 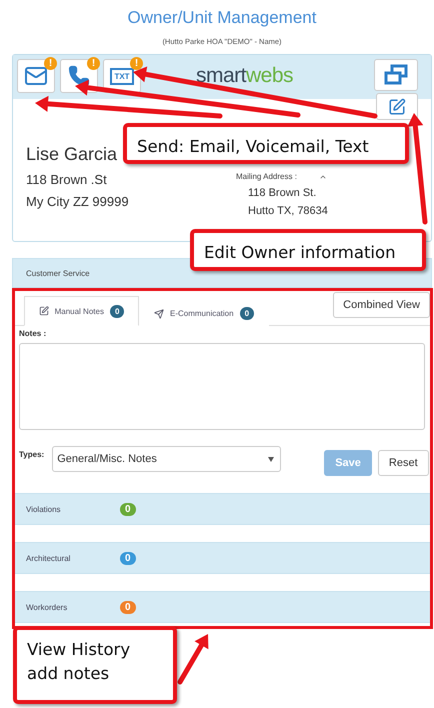 What do you see at coordinates (222, 386) in the screenshot?
I see `notes-field` at bounding box center [222, 386].